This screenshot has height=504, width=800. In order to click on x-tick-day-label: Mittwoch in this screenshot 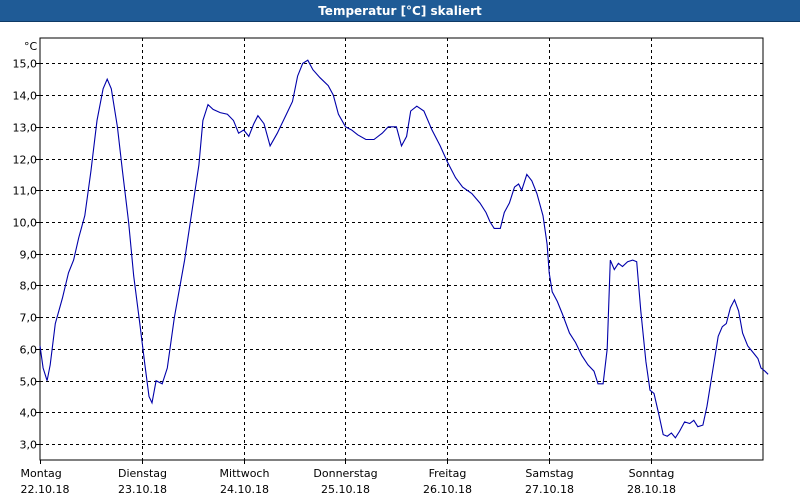, I will do `click(245, 473)`.